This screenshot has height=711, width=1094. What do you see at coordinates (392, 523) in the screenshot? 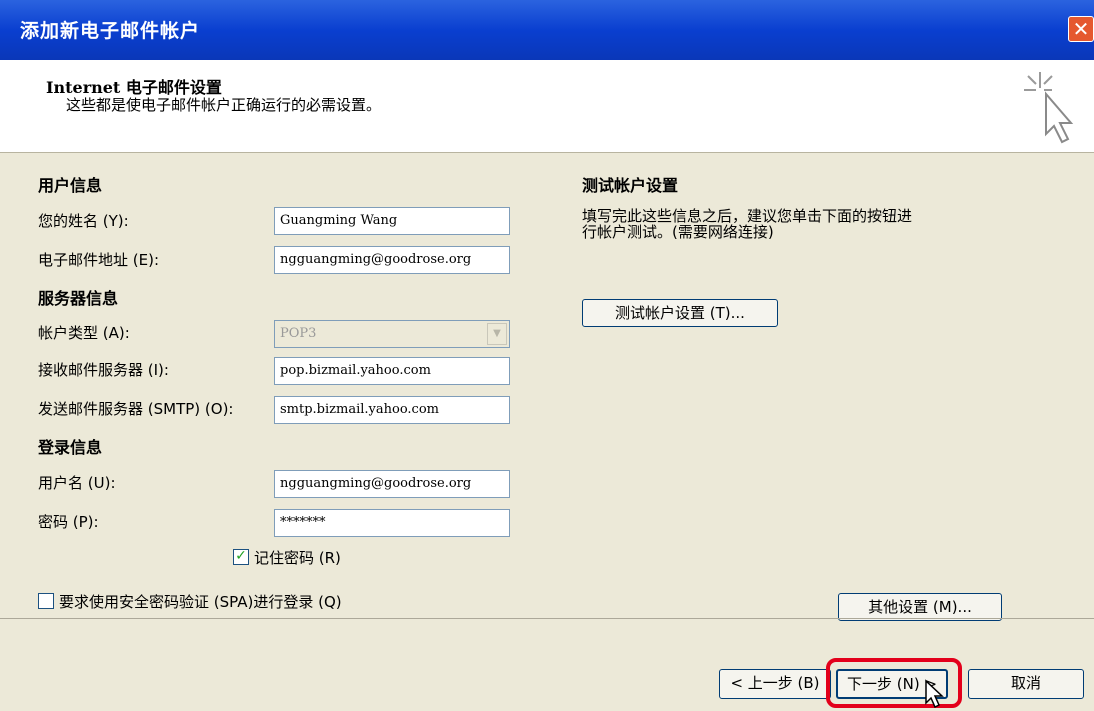
I see `password-input: *******` at bounding box center [392, 523].